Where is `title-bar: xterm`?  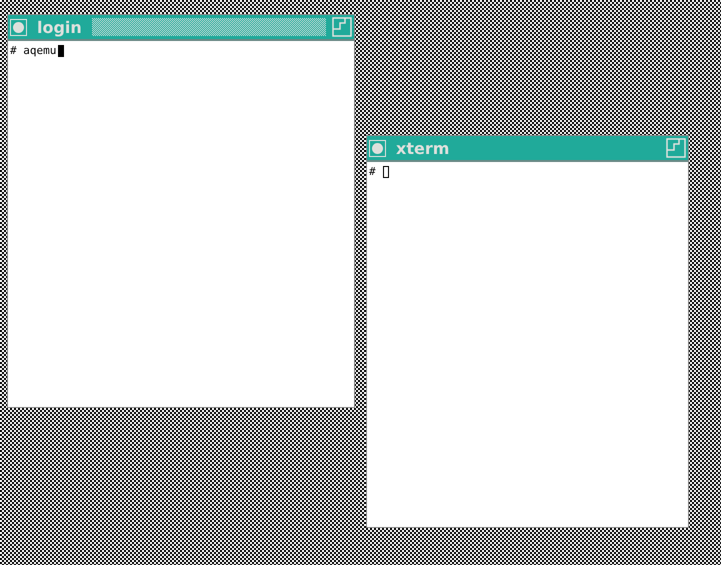
title-bar: xterm is located at coordinates (527, 149).